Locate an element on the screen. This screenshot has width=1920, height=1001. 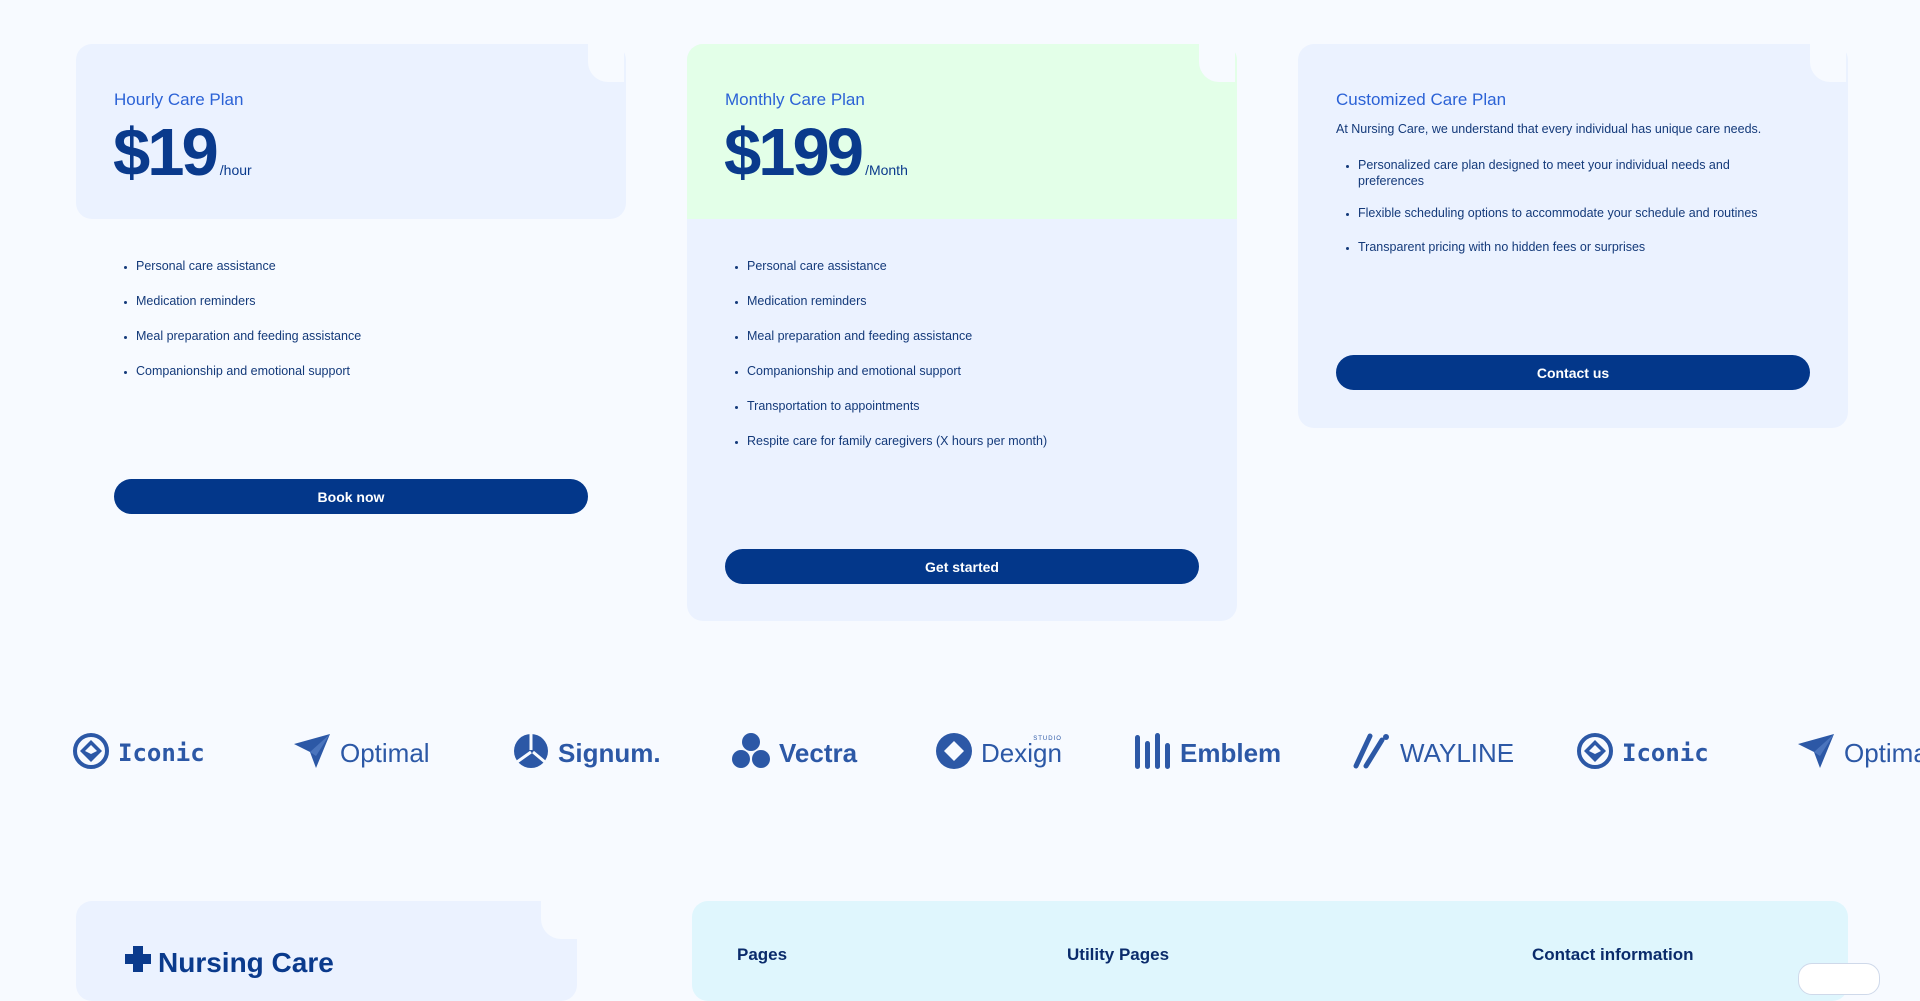
diamond-circle-icon is located at coordinates (954, 753).